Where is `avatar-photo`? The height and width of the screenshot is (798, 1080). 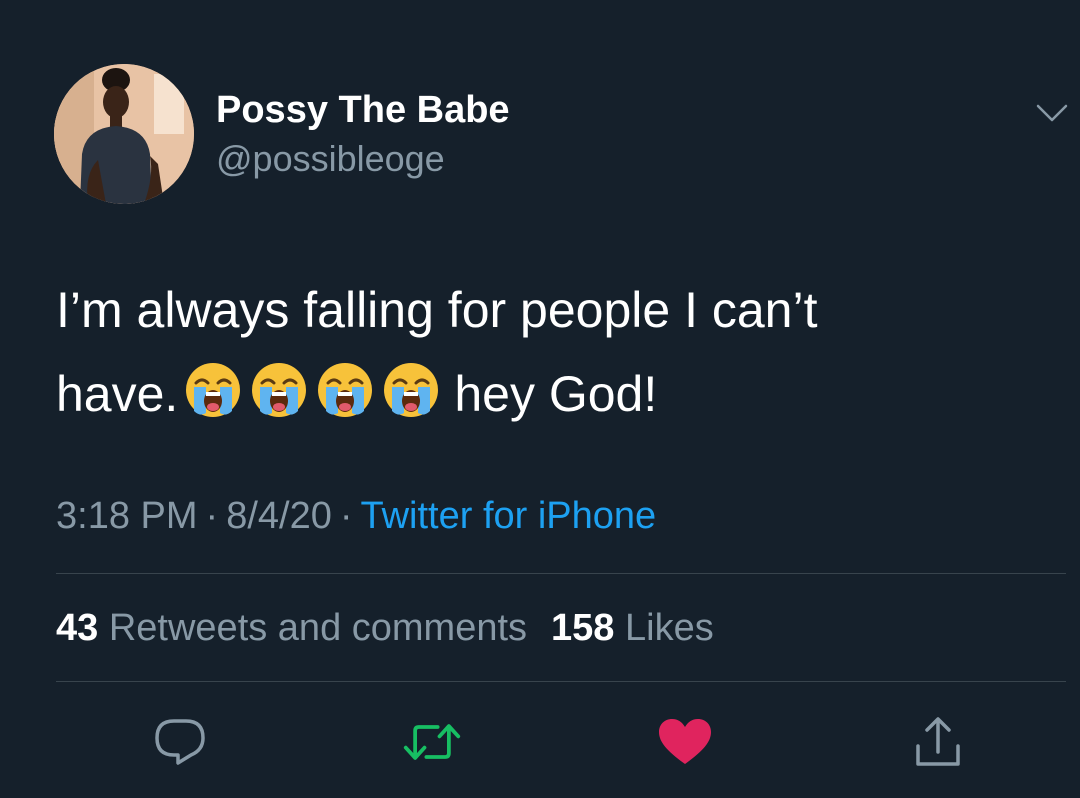
avatar-photo is located at coordinates (124, 134).